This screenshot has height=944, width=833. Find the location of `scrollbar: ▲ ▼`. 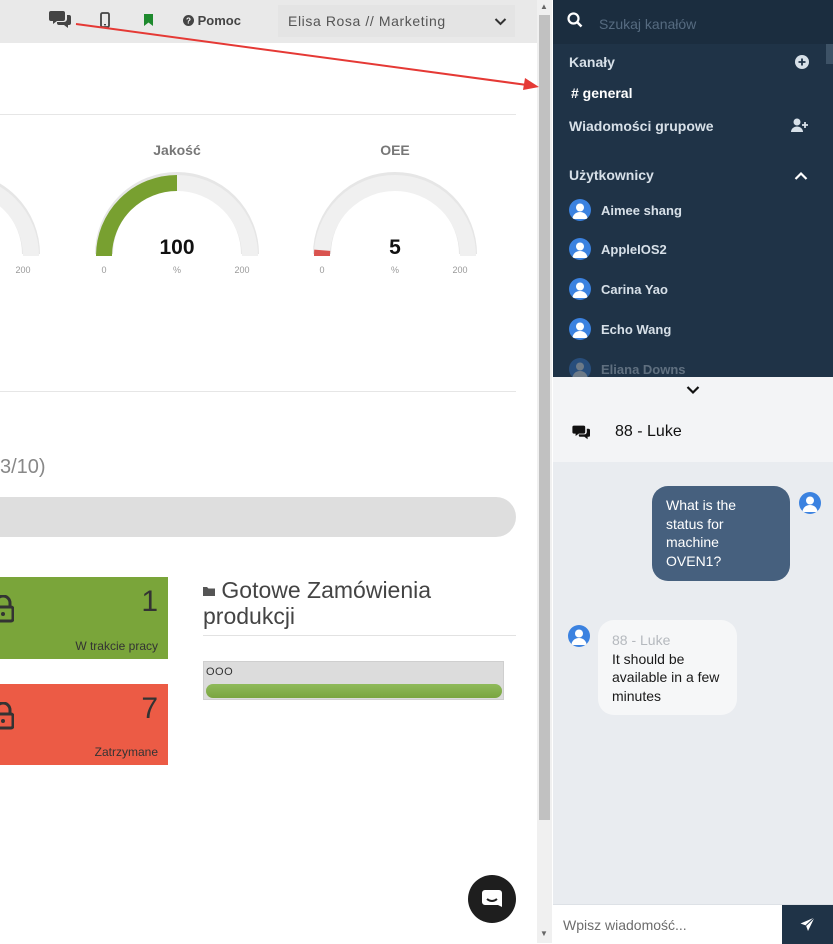

scrollbar: ▲ ▼ is located at coordinates (544, 471).